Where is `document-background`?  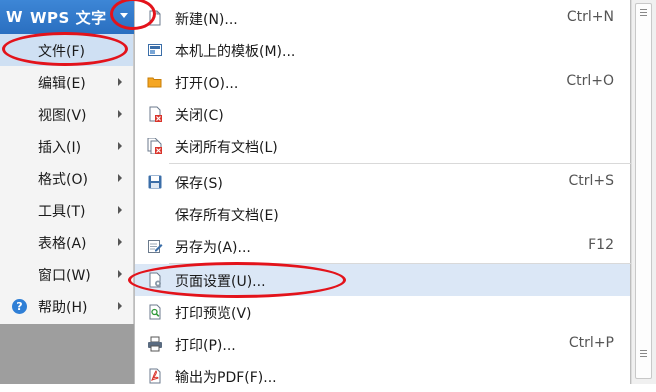
document-background is located at coordinates (67, 354).